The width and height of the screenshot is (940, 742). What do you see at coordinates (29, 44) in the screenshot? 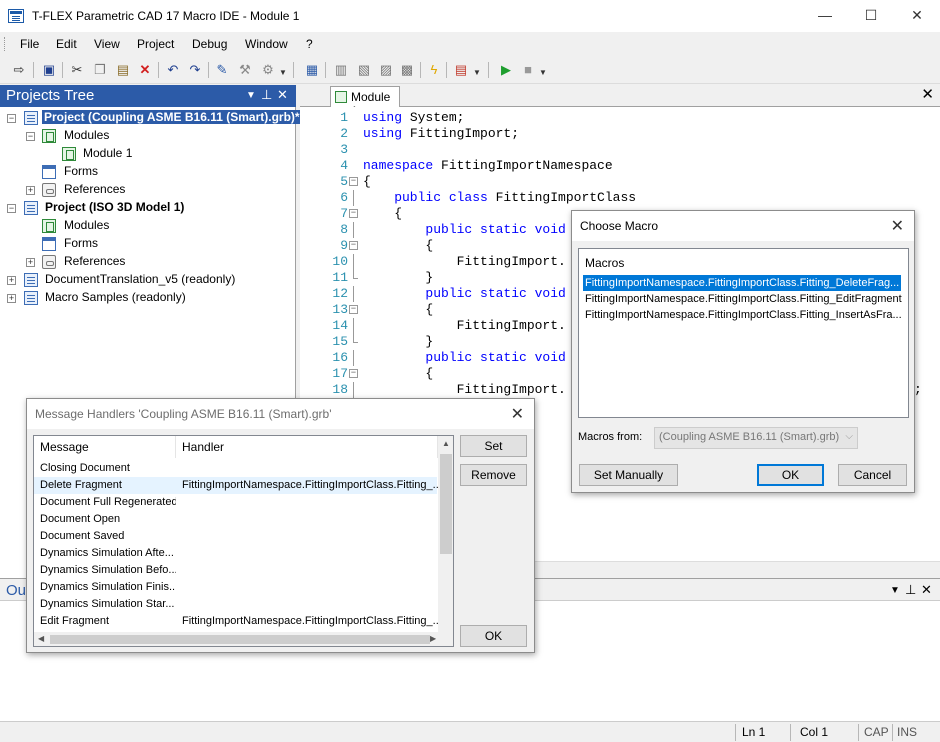
I see `menu-file: File` at bounding box center [29, 44].